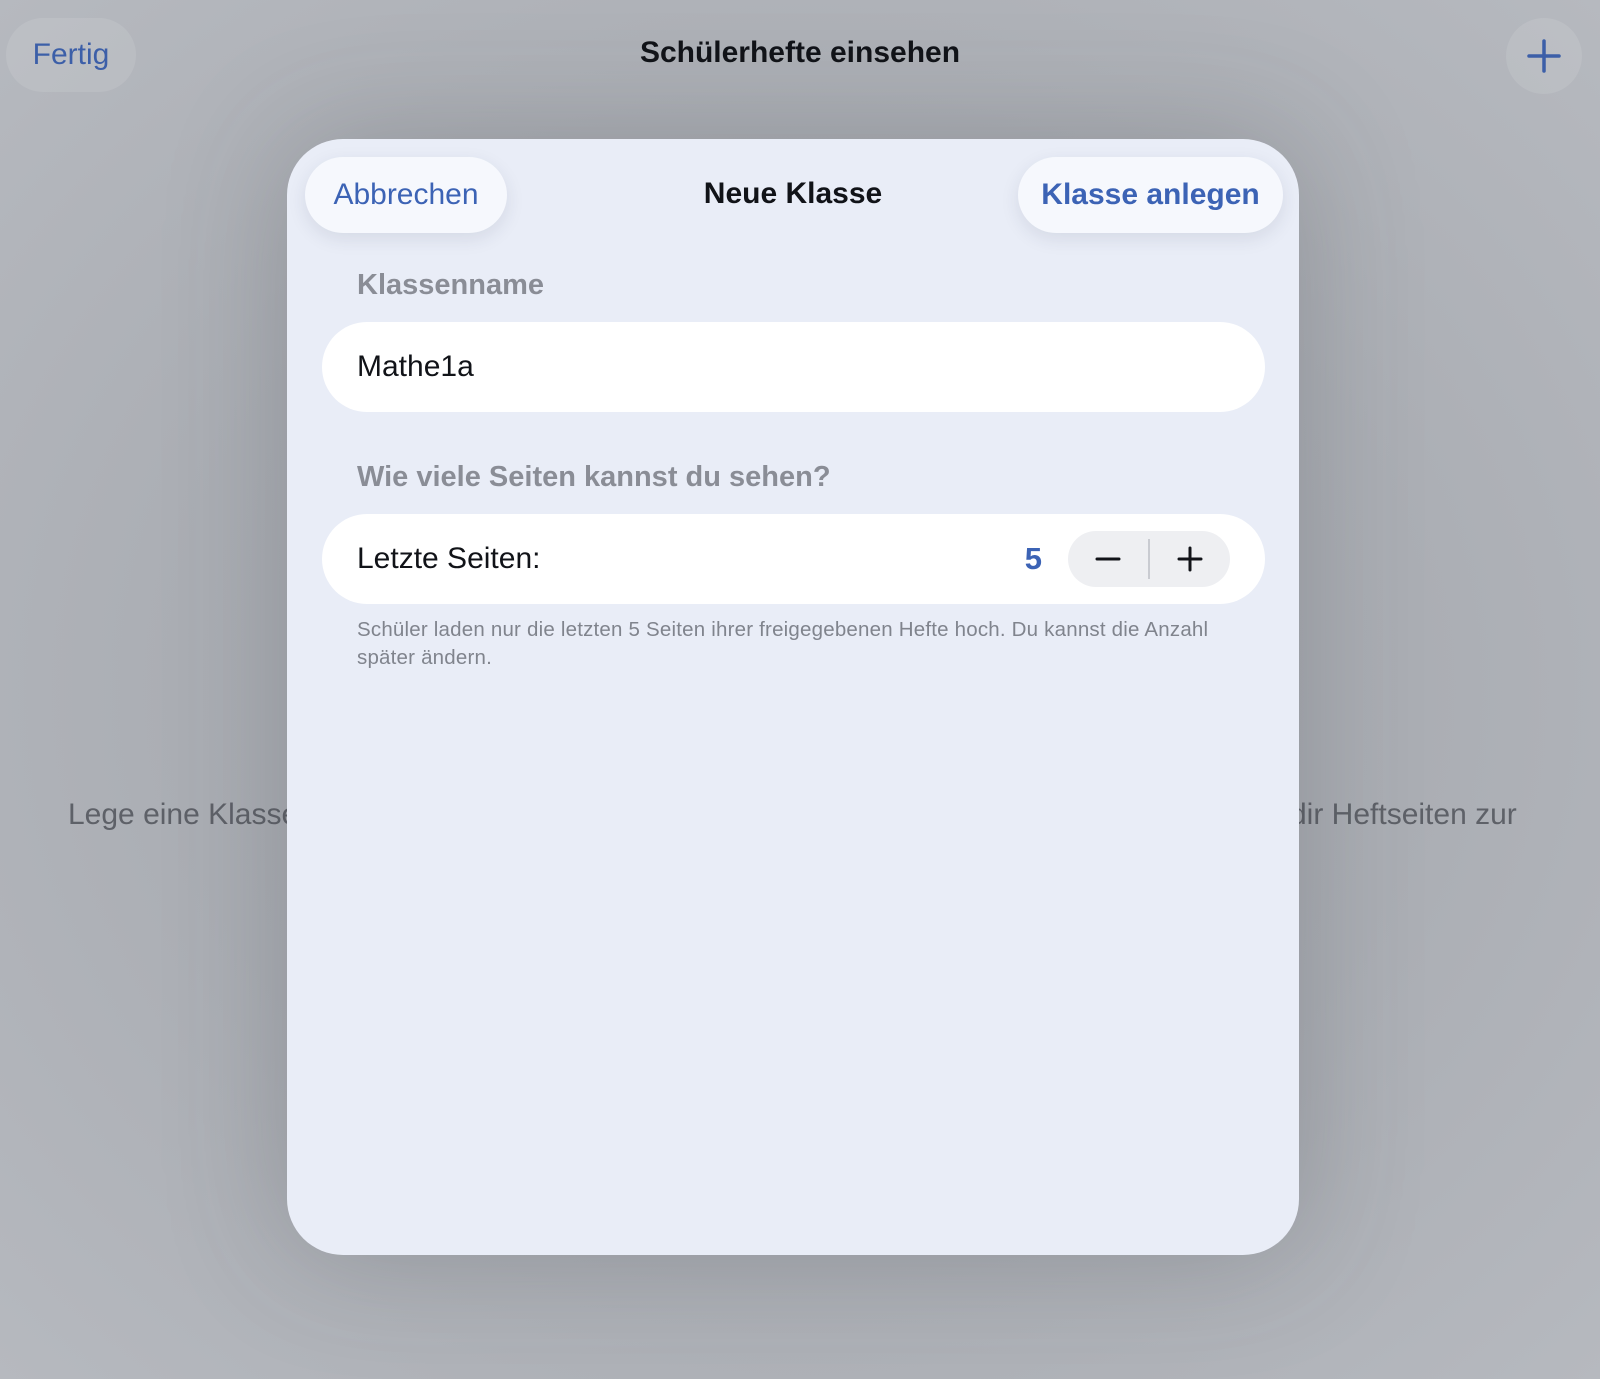 Image resolution: width=1600 pixels, height=1379 pixels. I want to click on empty-hint-right: dir Heftseiten zur, so click(1406, 814).